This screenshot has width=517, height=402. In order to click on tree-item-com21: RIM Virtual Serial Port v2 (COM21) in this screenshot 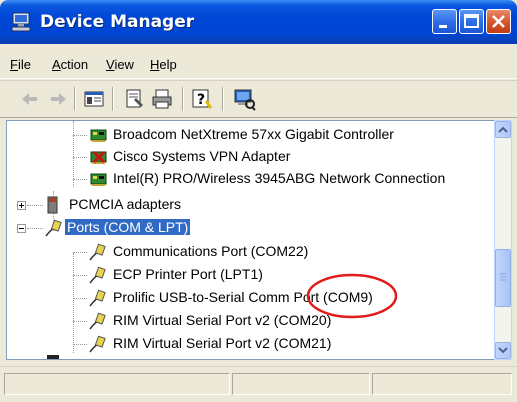, I will do `click(247, 344)`.